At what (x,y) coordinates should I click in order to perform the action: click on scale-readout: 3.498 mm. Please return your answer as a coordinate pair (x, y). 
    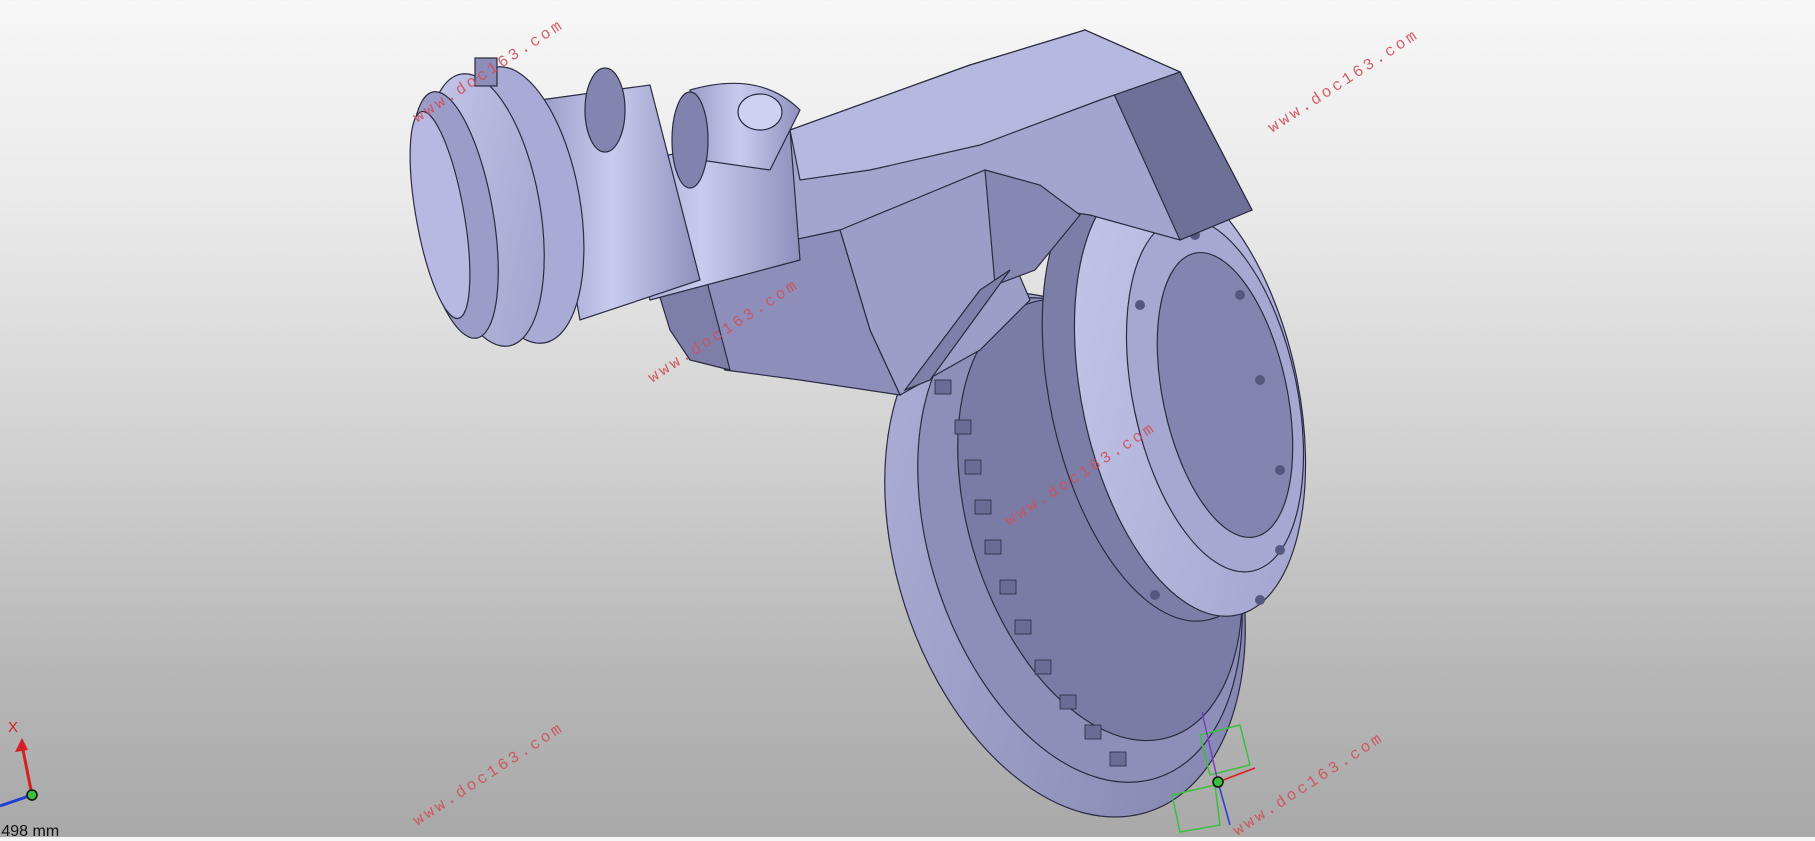
    Looking at the image, I should click on (30, 831).